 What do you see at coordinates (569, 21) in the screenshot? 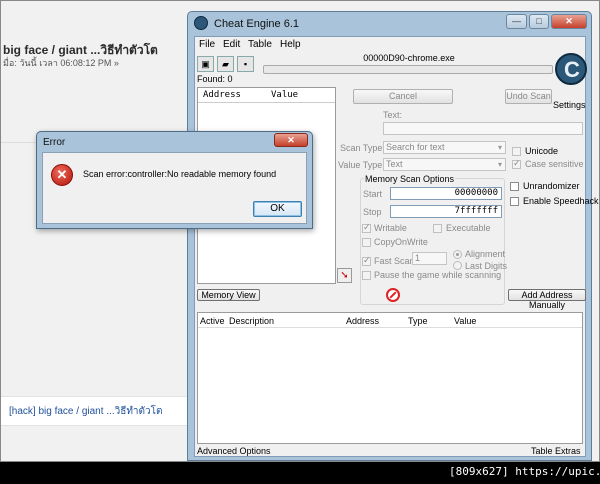
I see `close-button: ✕` at bounding box center [569, 21].